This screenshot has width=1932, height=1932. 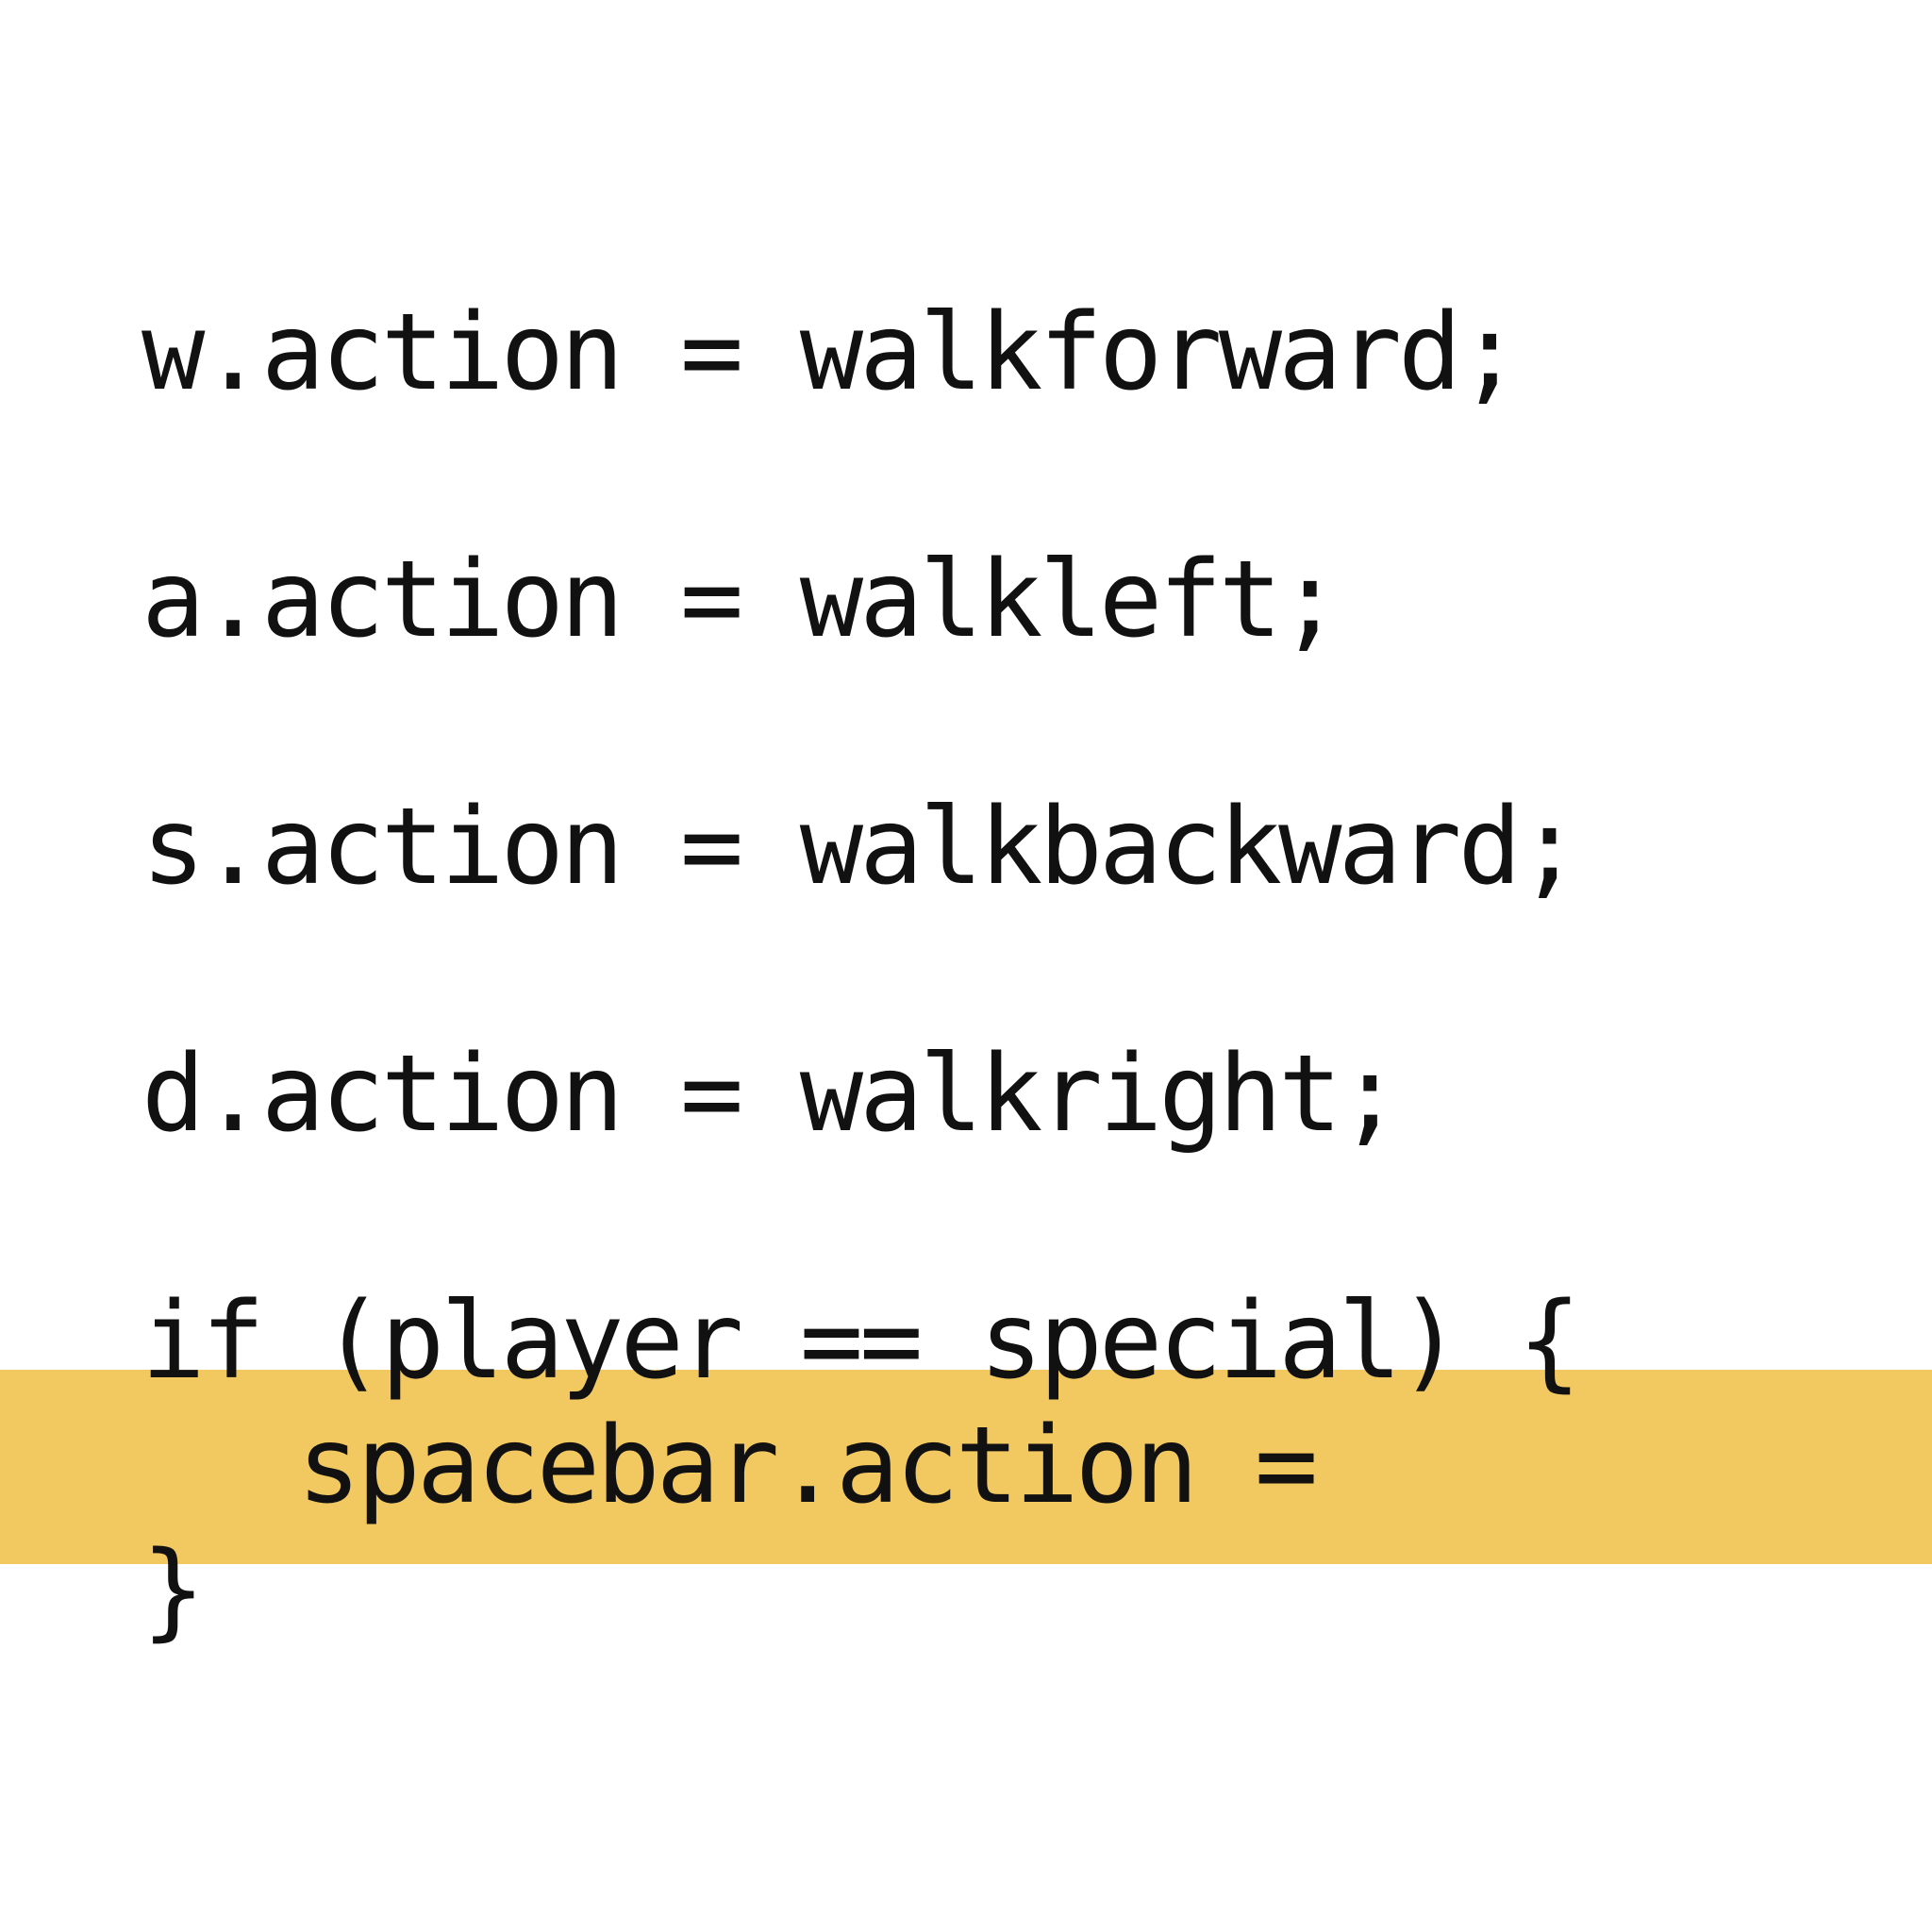 I want to click on code-line-a-action: a.action = walkleft;, so click(x=742, y=600).